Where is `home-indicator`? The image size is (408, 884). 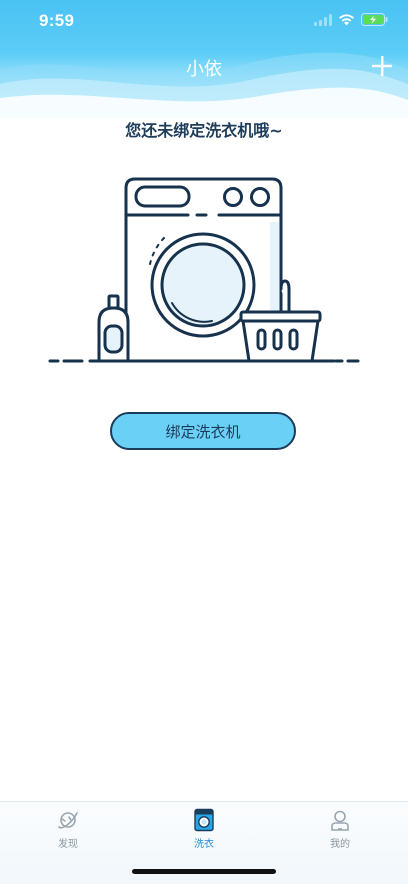
home-indicator is located at coordinates (204, 871).